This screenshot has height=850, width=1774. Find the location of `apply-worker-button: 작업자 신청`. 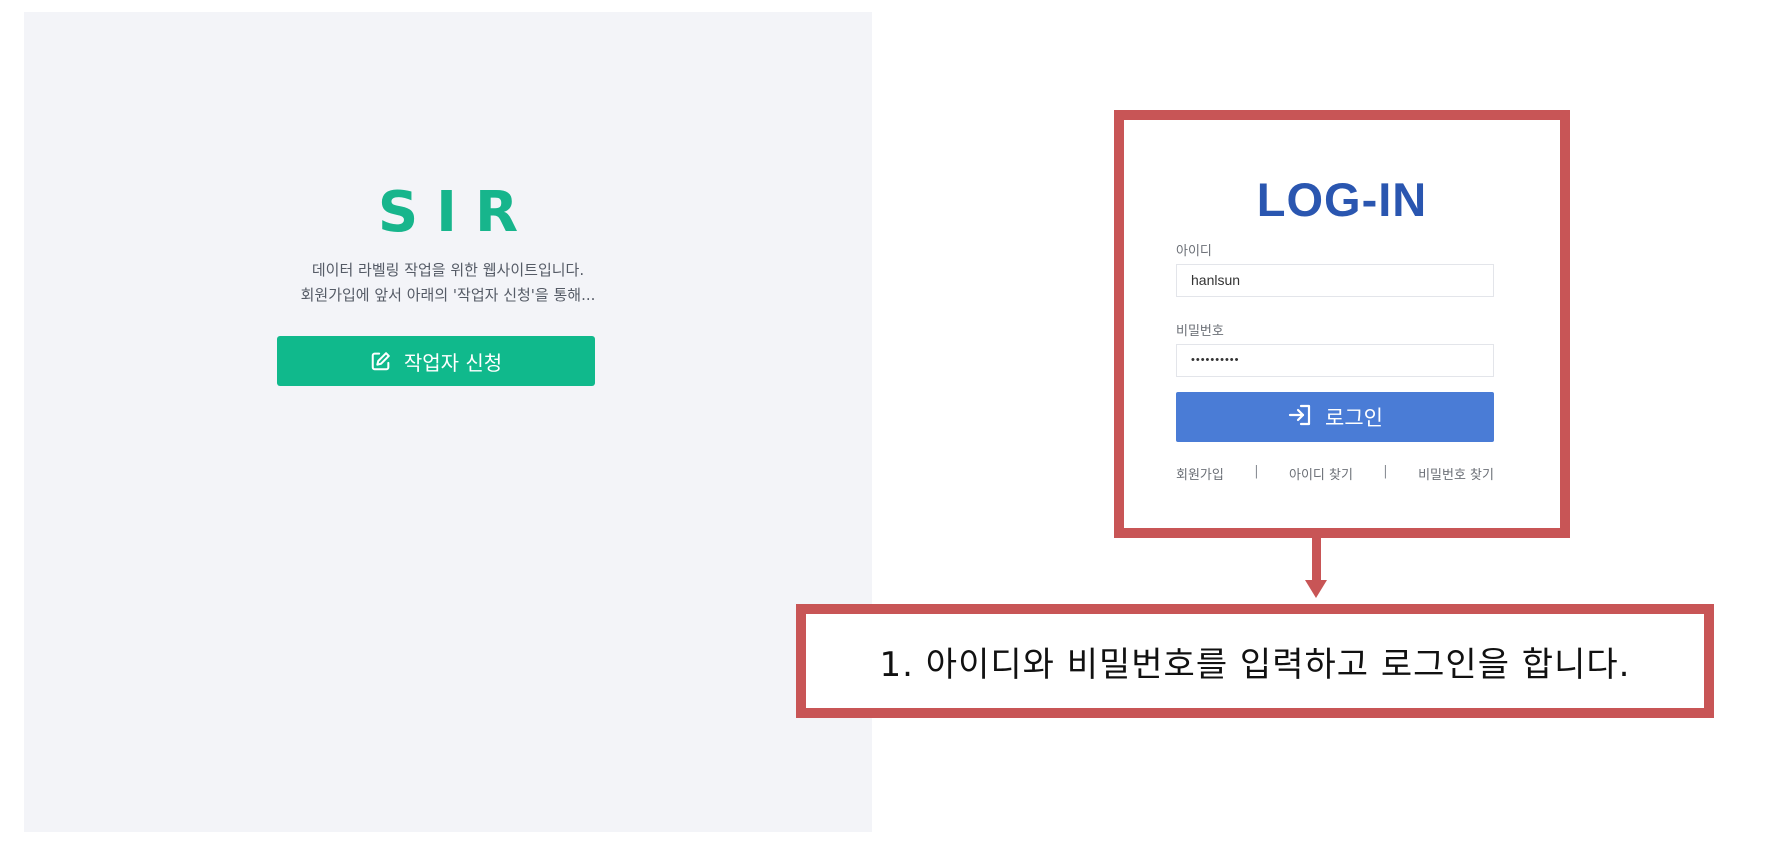

apply-worker-button: 작업자 신청 is located at coordinates (436, 361).